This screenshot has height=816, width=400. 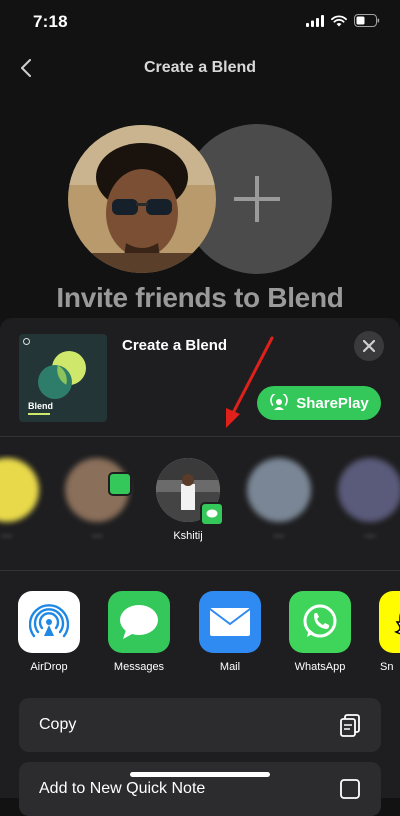 I want to click on preview-underline, so click(x=39, y=414).